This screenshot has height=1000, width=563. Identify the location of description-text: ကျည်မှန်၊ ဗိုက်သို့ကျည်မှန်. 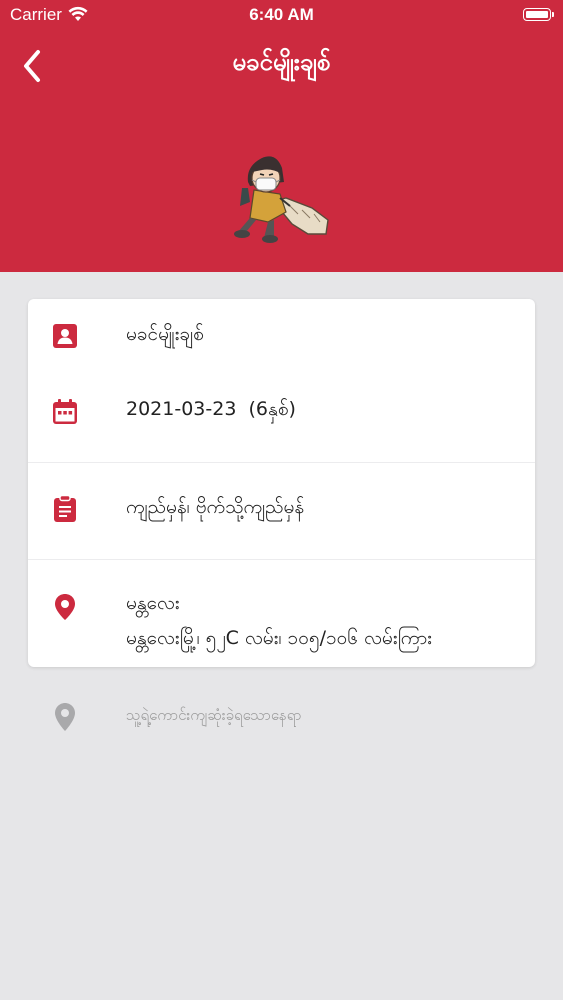
(215, 507).